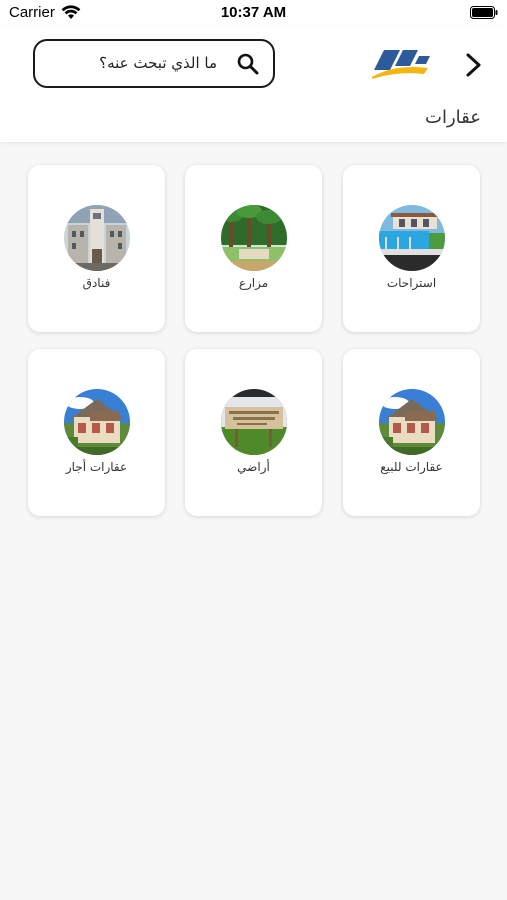 This screenshot has height=900, width=507. I want to click on category-card-houses-for-sale: عقارات للبيع, so click(411, 432).